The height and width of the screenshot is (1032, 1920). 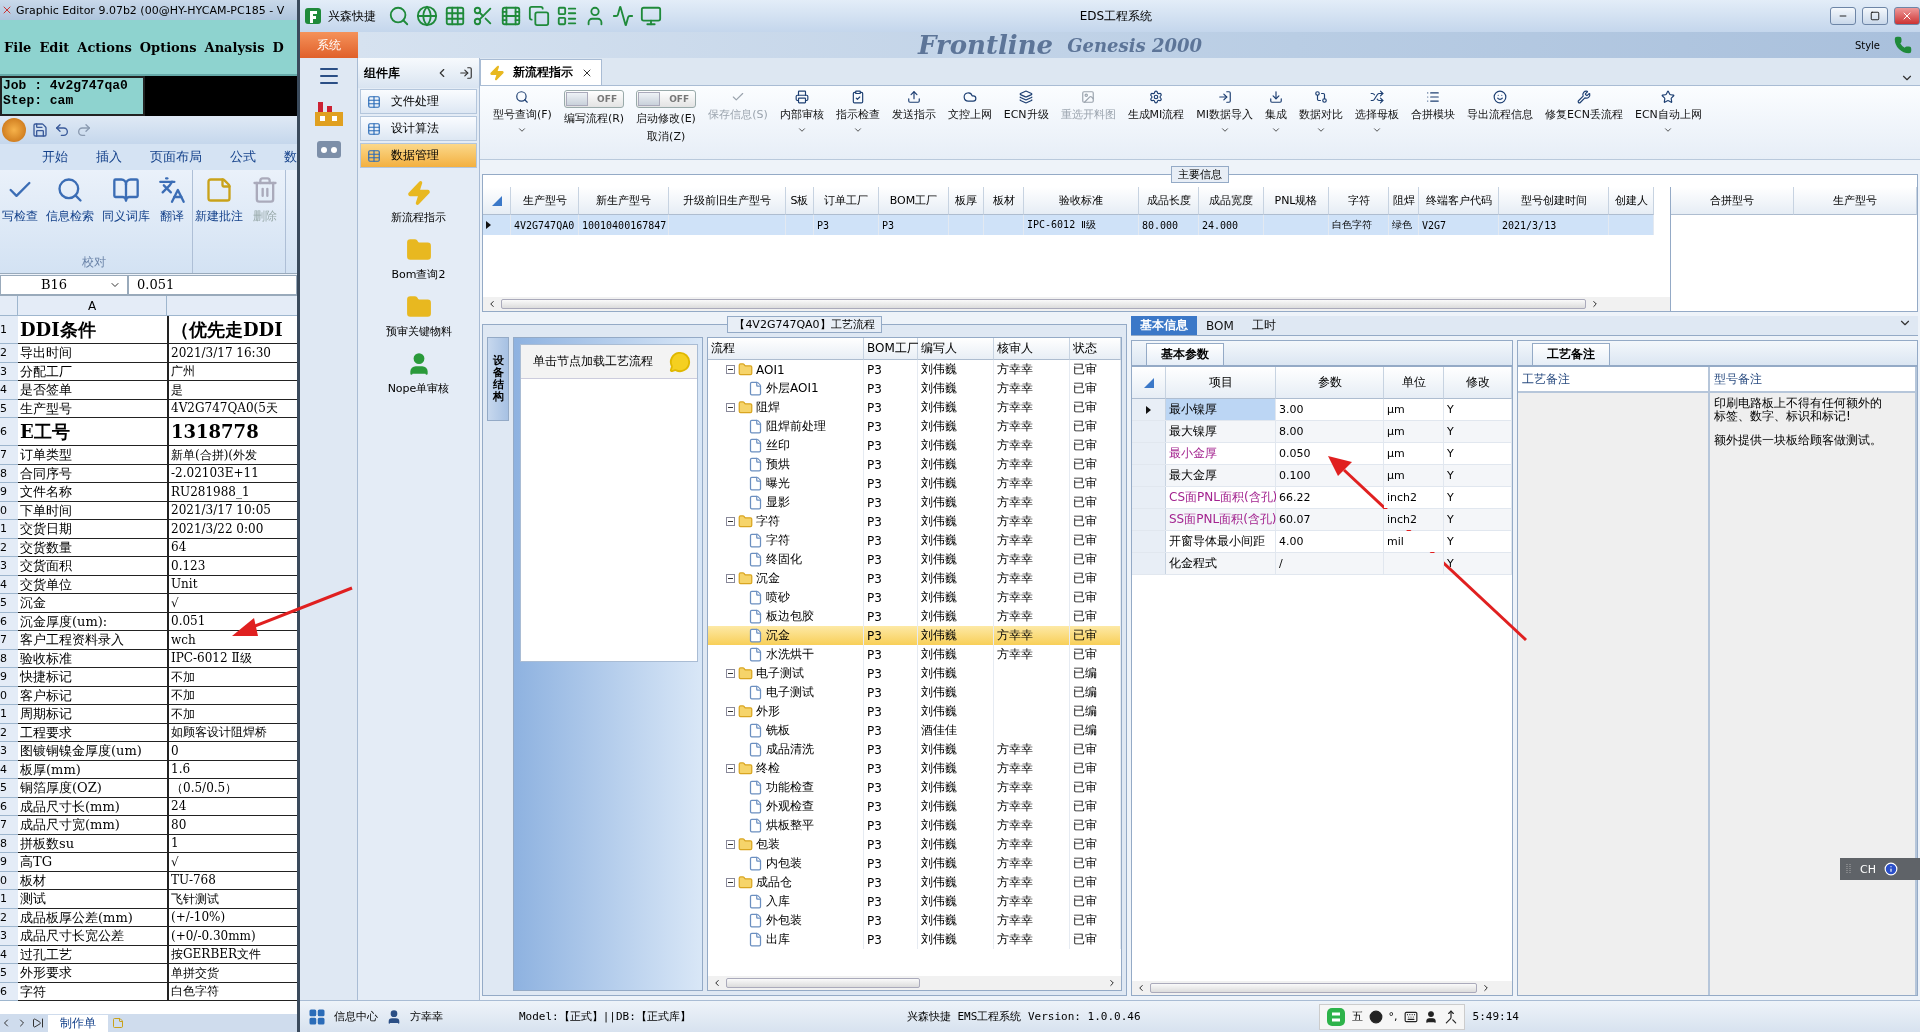 What do you see at coordinates (1330, 497) in the screenshot?
I see `table-cell: 66.22` at bounding box center [1330, 497].